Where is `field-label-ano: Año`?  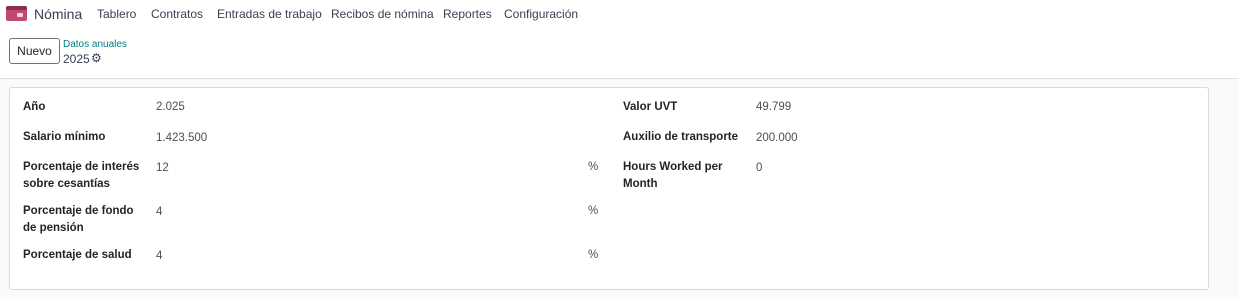 field-label-ano: Año is located at coordinates (34, 107).